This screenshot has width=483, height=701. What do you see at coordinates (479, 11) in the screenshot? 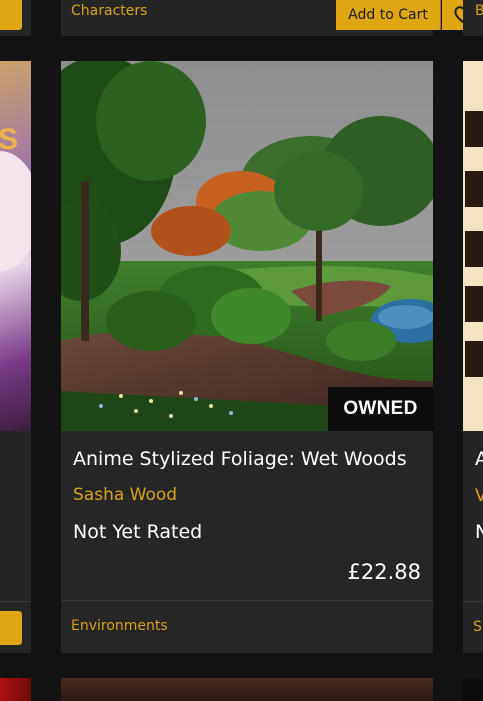
I see `top-right-category-link: B` at bounding box center [479, 11].